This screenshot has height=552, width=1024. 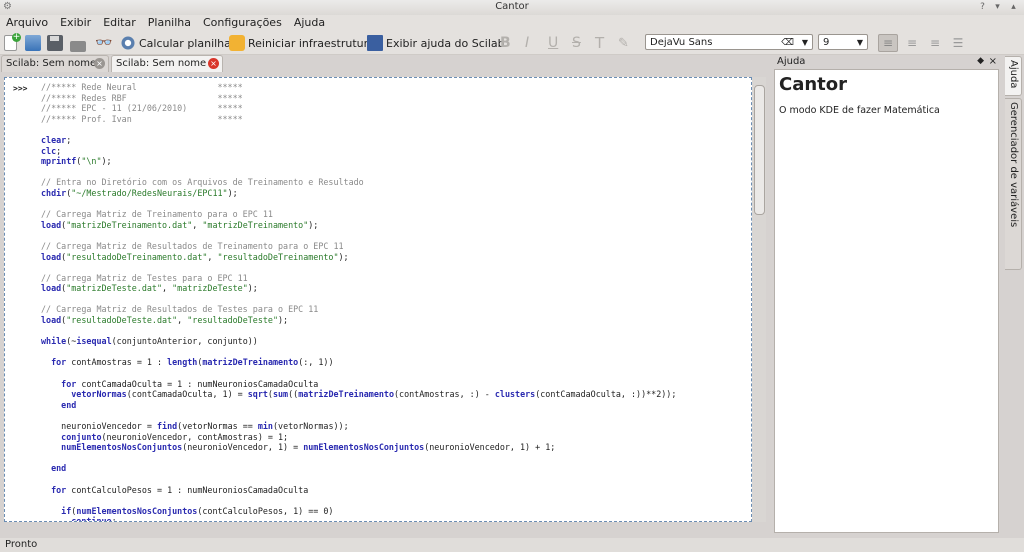 I want to click on code-token: ((, so click(x=293, y=394).